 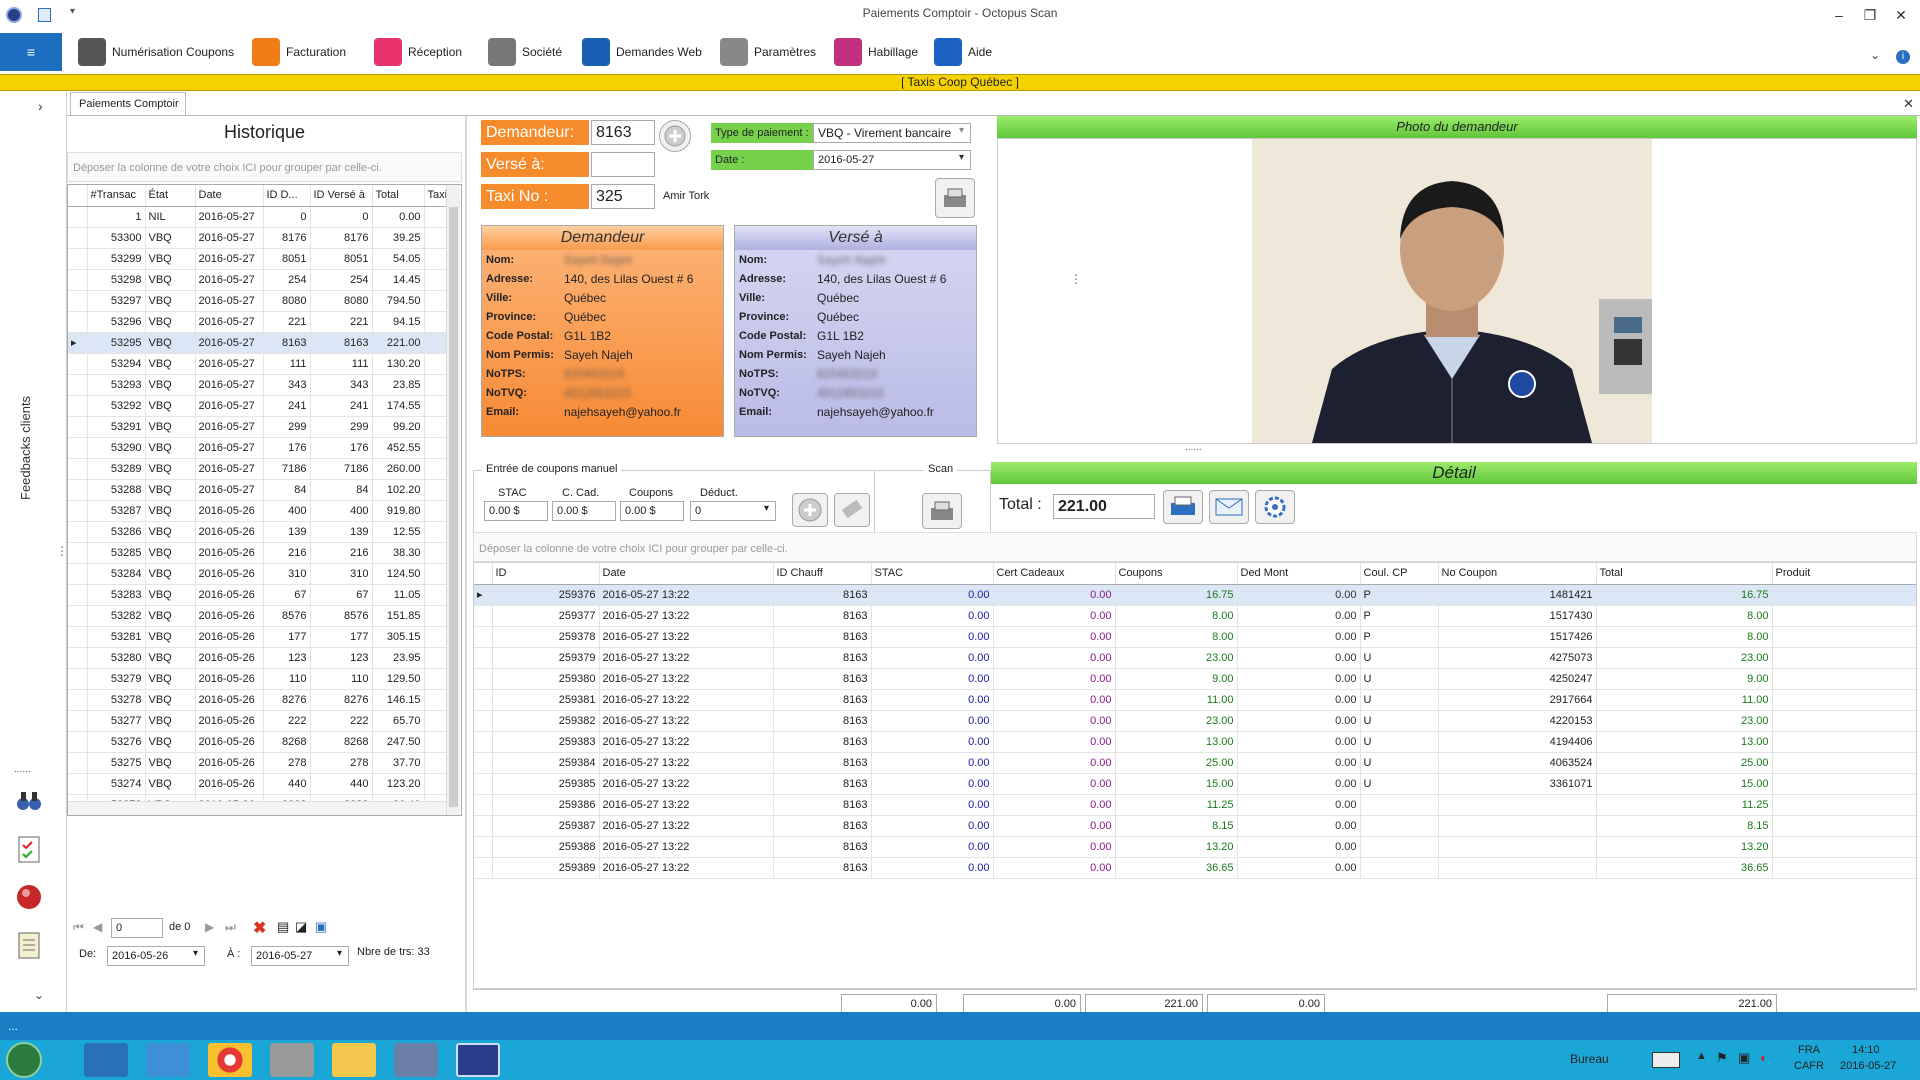 What do you see at coordinates (261, 595) in the screenshot?
I see `history-row: 53283 VBQ 2016-05-26 67 67 11.05` at bounding box center [261, 595].